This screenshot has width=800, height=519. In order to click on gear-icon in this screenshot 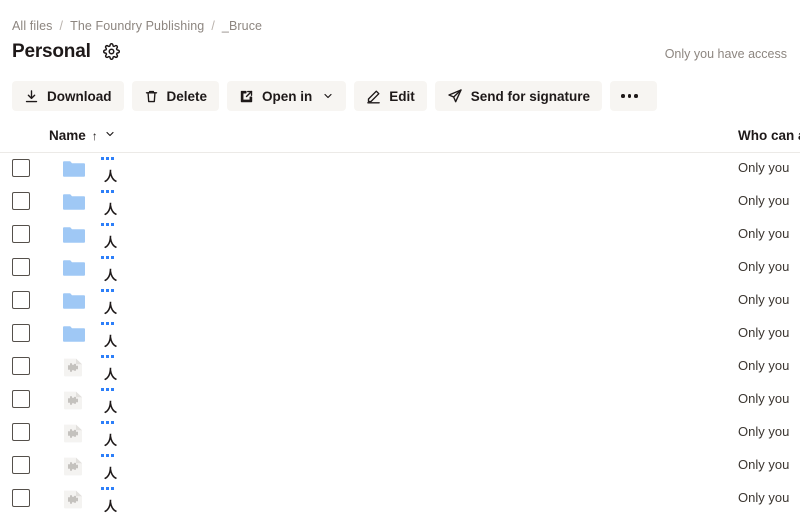, I will do `click(112, 52)`.